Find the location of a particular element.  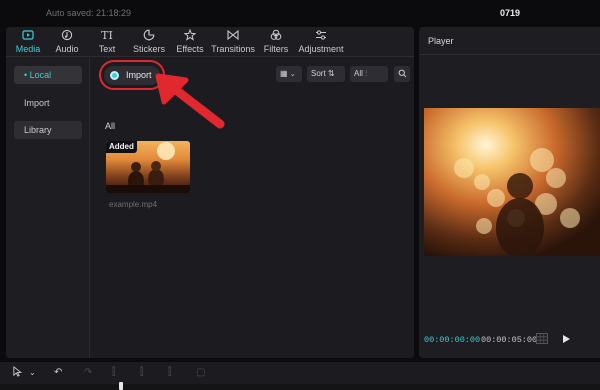

tab-media-label: Media is located at coordinates (28, 49).